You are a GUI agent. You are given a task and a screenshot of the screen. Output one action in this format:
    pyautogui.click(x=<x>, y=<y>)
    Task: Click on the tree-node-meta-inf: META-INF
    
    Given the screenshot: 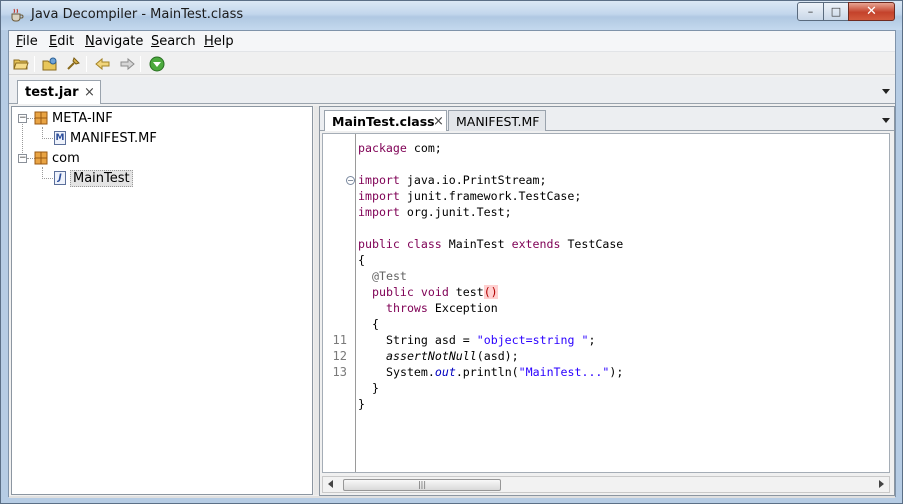 What is the action you would take?
    pyautogui.click(x=73, y=118)
    